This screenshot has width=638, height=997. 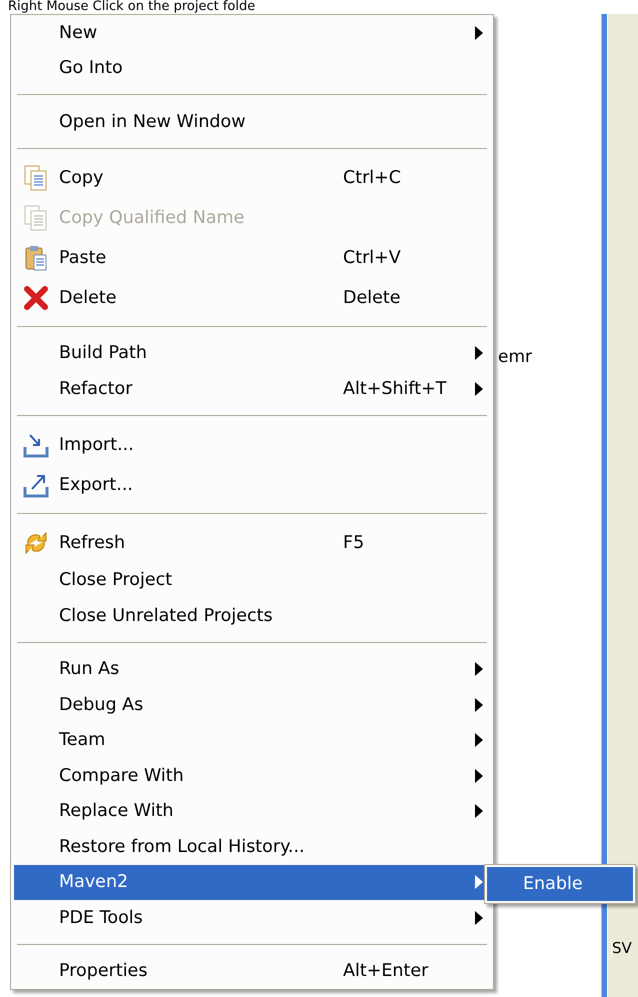 What do you see at coordinates (252, 178) in the screenshot?
I see `menu-item: Copy Ctrl+C` at bounding box center [252, 178].